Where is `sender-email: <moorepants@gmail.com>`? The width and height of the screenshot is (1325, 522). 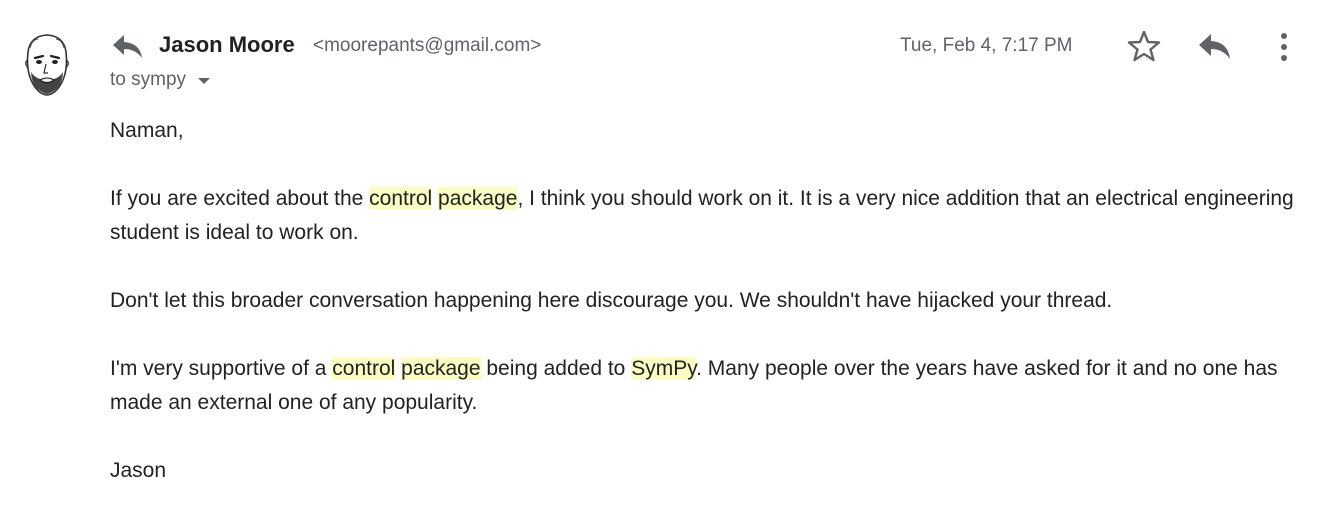 sender-email: <moorepants@gmail.com> is located at coordinates (427, 45).